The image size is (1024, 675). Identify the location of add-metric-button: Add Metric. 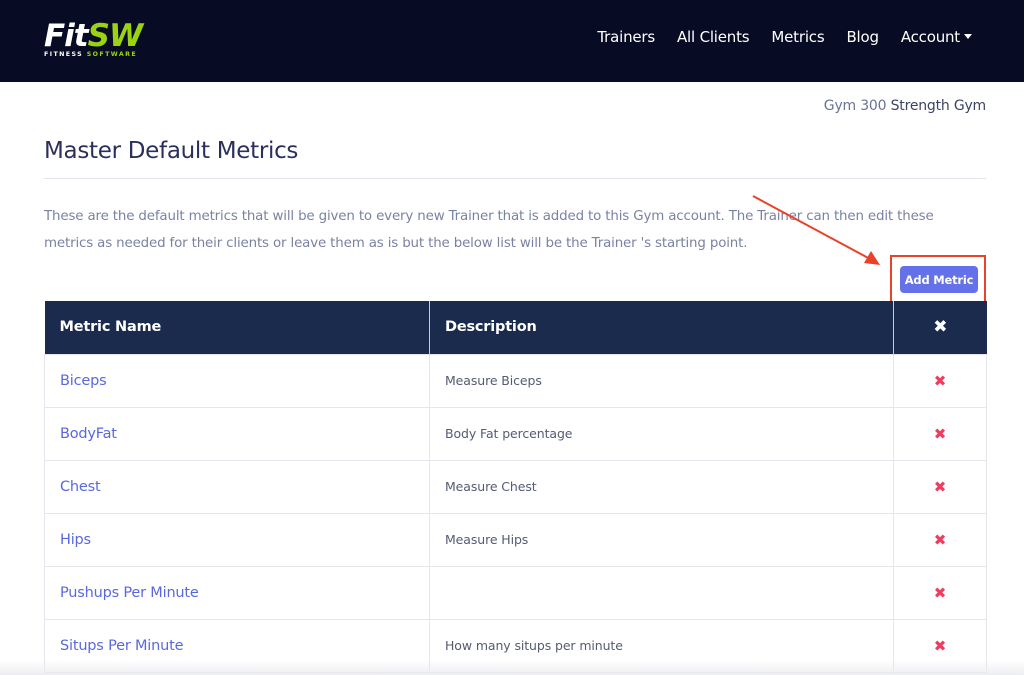
(939, 279).